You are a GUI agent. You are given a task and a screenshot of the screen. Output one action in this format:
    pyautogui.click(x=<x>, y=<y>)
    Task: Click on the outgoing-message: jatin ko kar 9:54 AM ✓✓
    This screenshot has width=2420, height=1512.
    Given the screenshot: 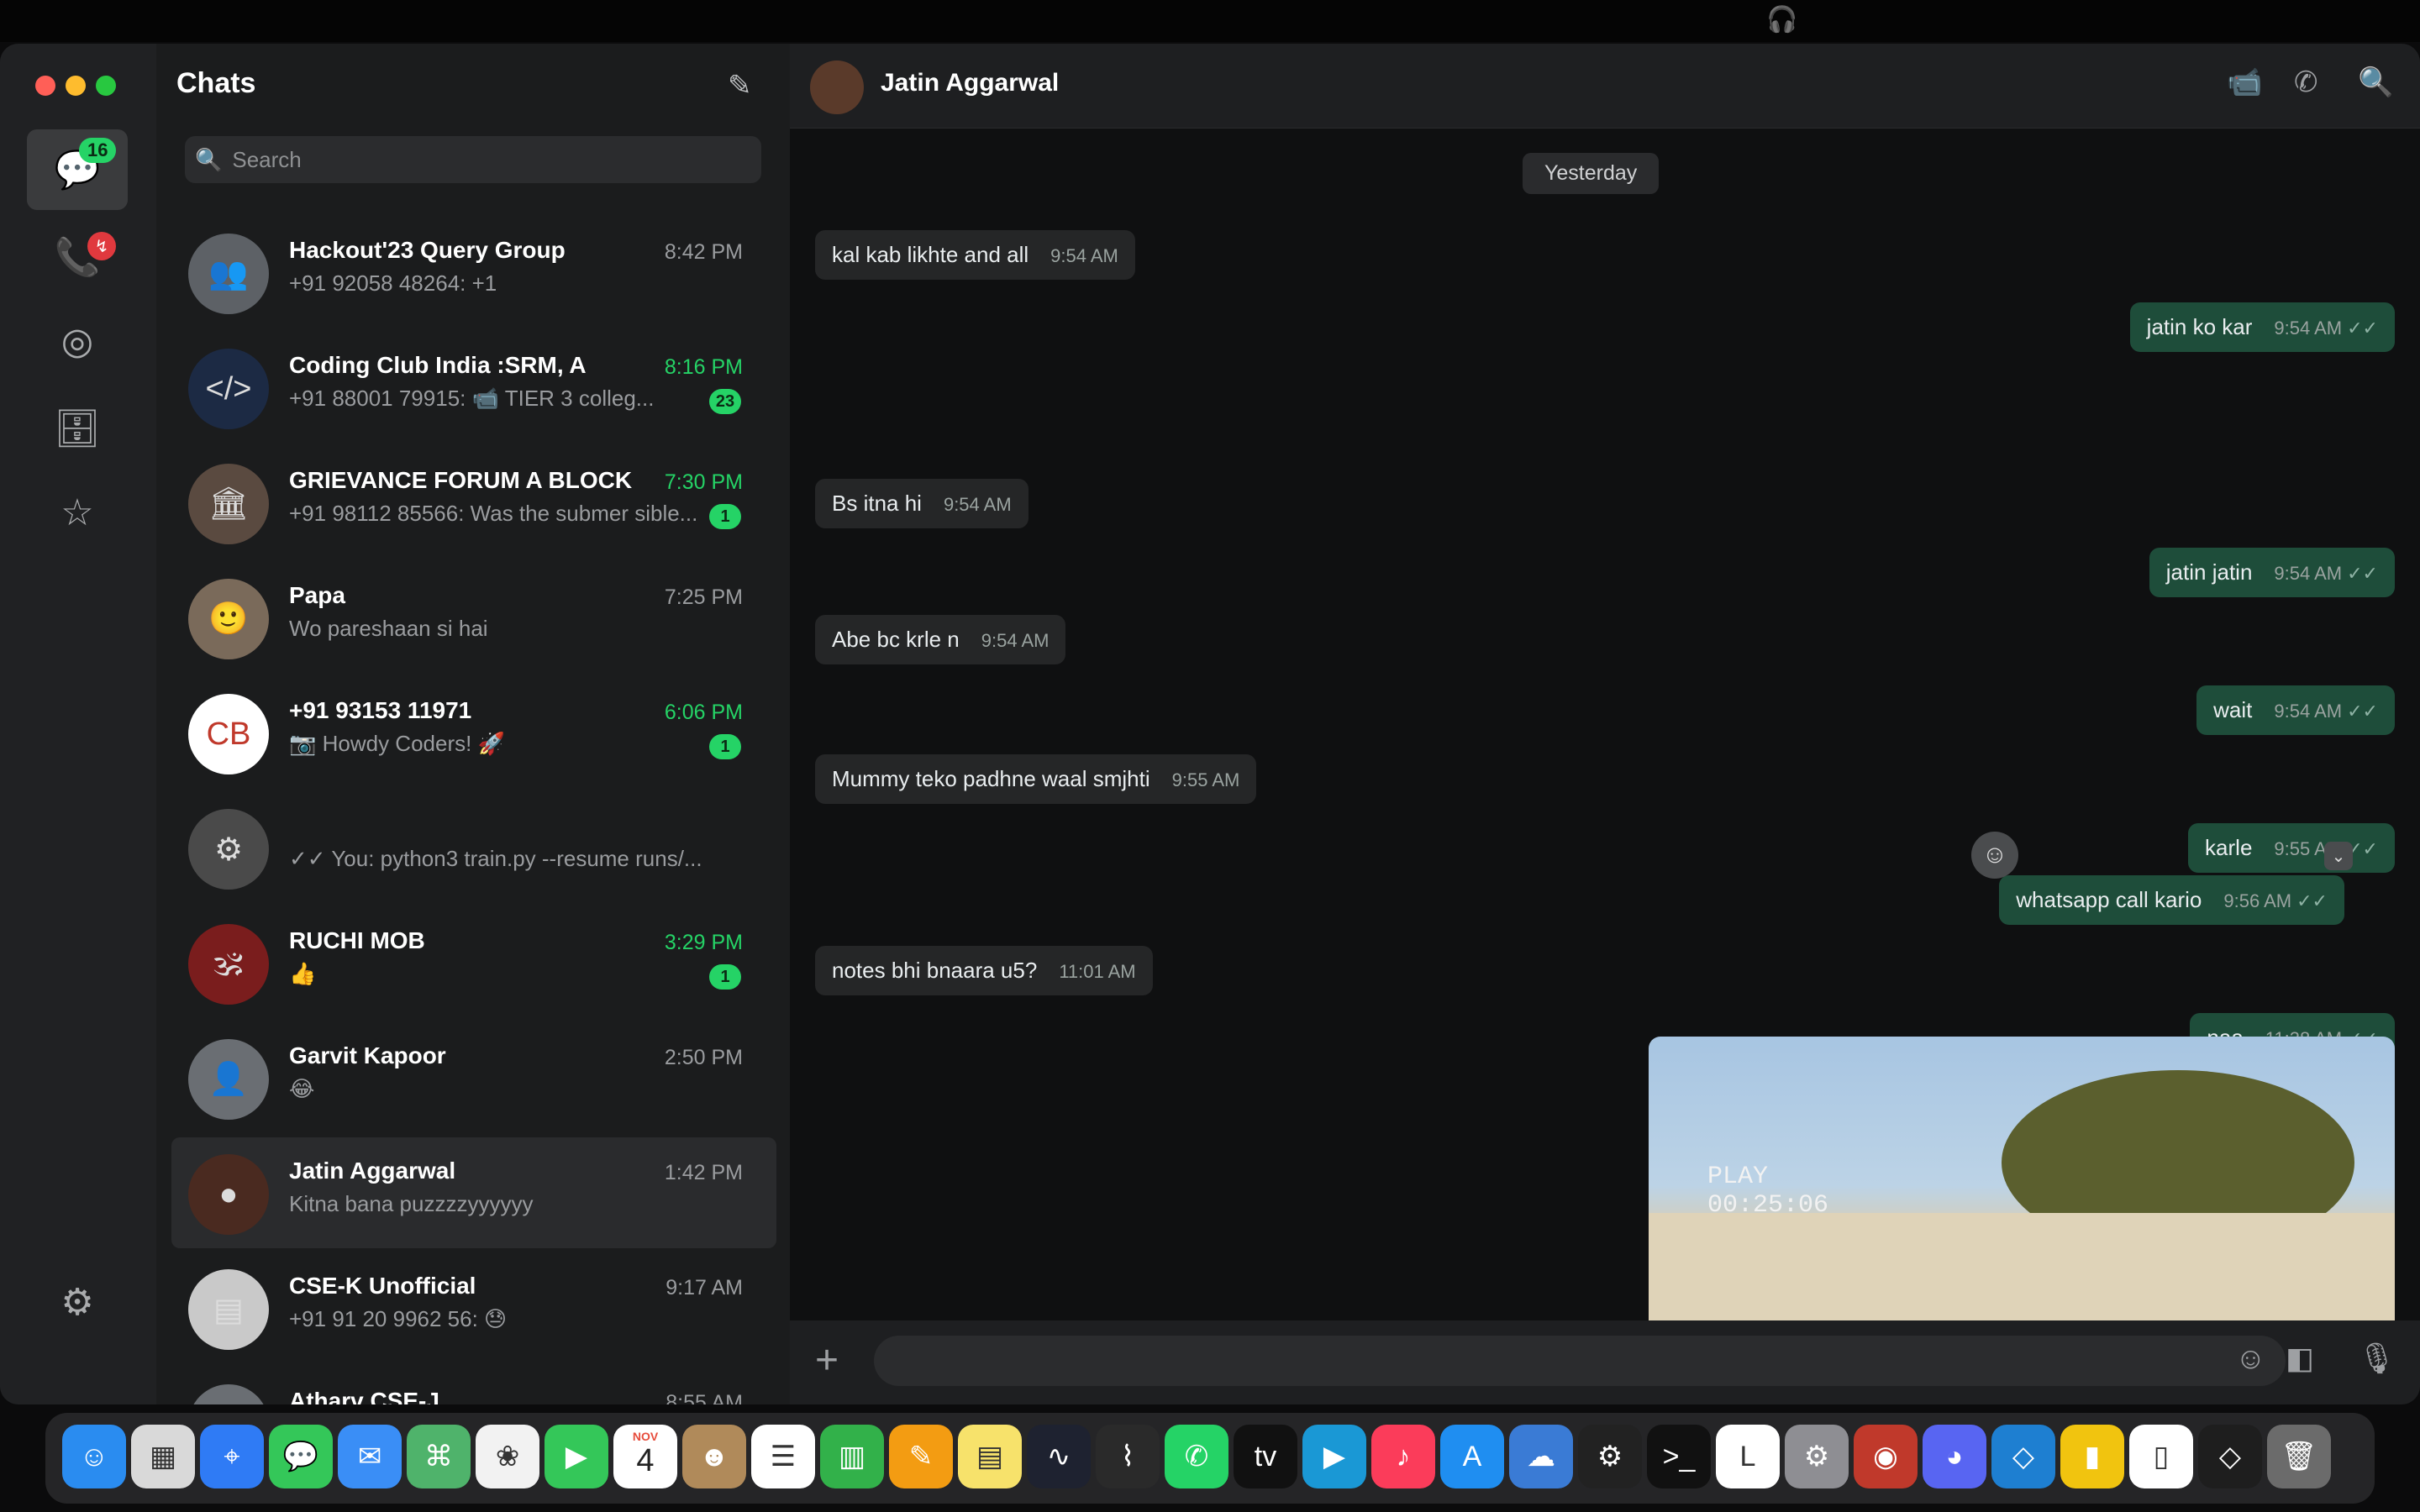 What is the action you would take?
    pyautogui.click(x=2262, y=327)
    